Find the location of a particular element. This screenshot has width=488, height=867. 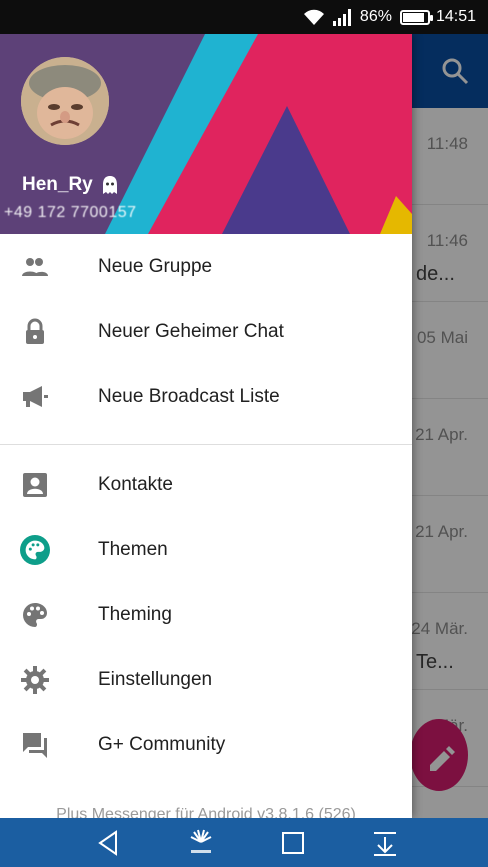

username: Hen_Ry is located at coordinates (57, 184).